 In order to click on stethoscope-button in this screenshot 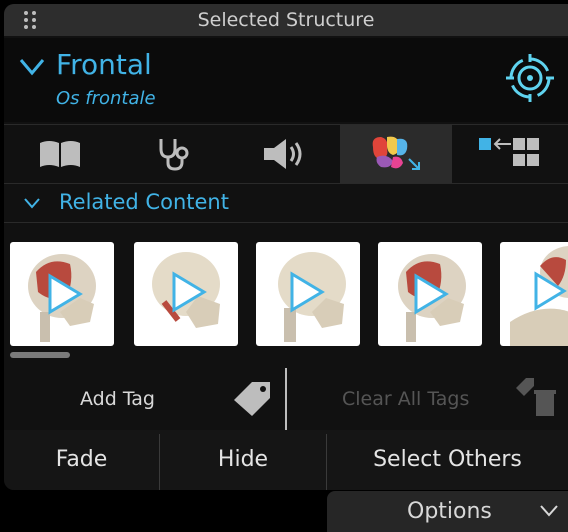, I will do `click(172, 154)`.